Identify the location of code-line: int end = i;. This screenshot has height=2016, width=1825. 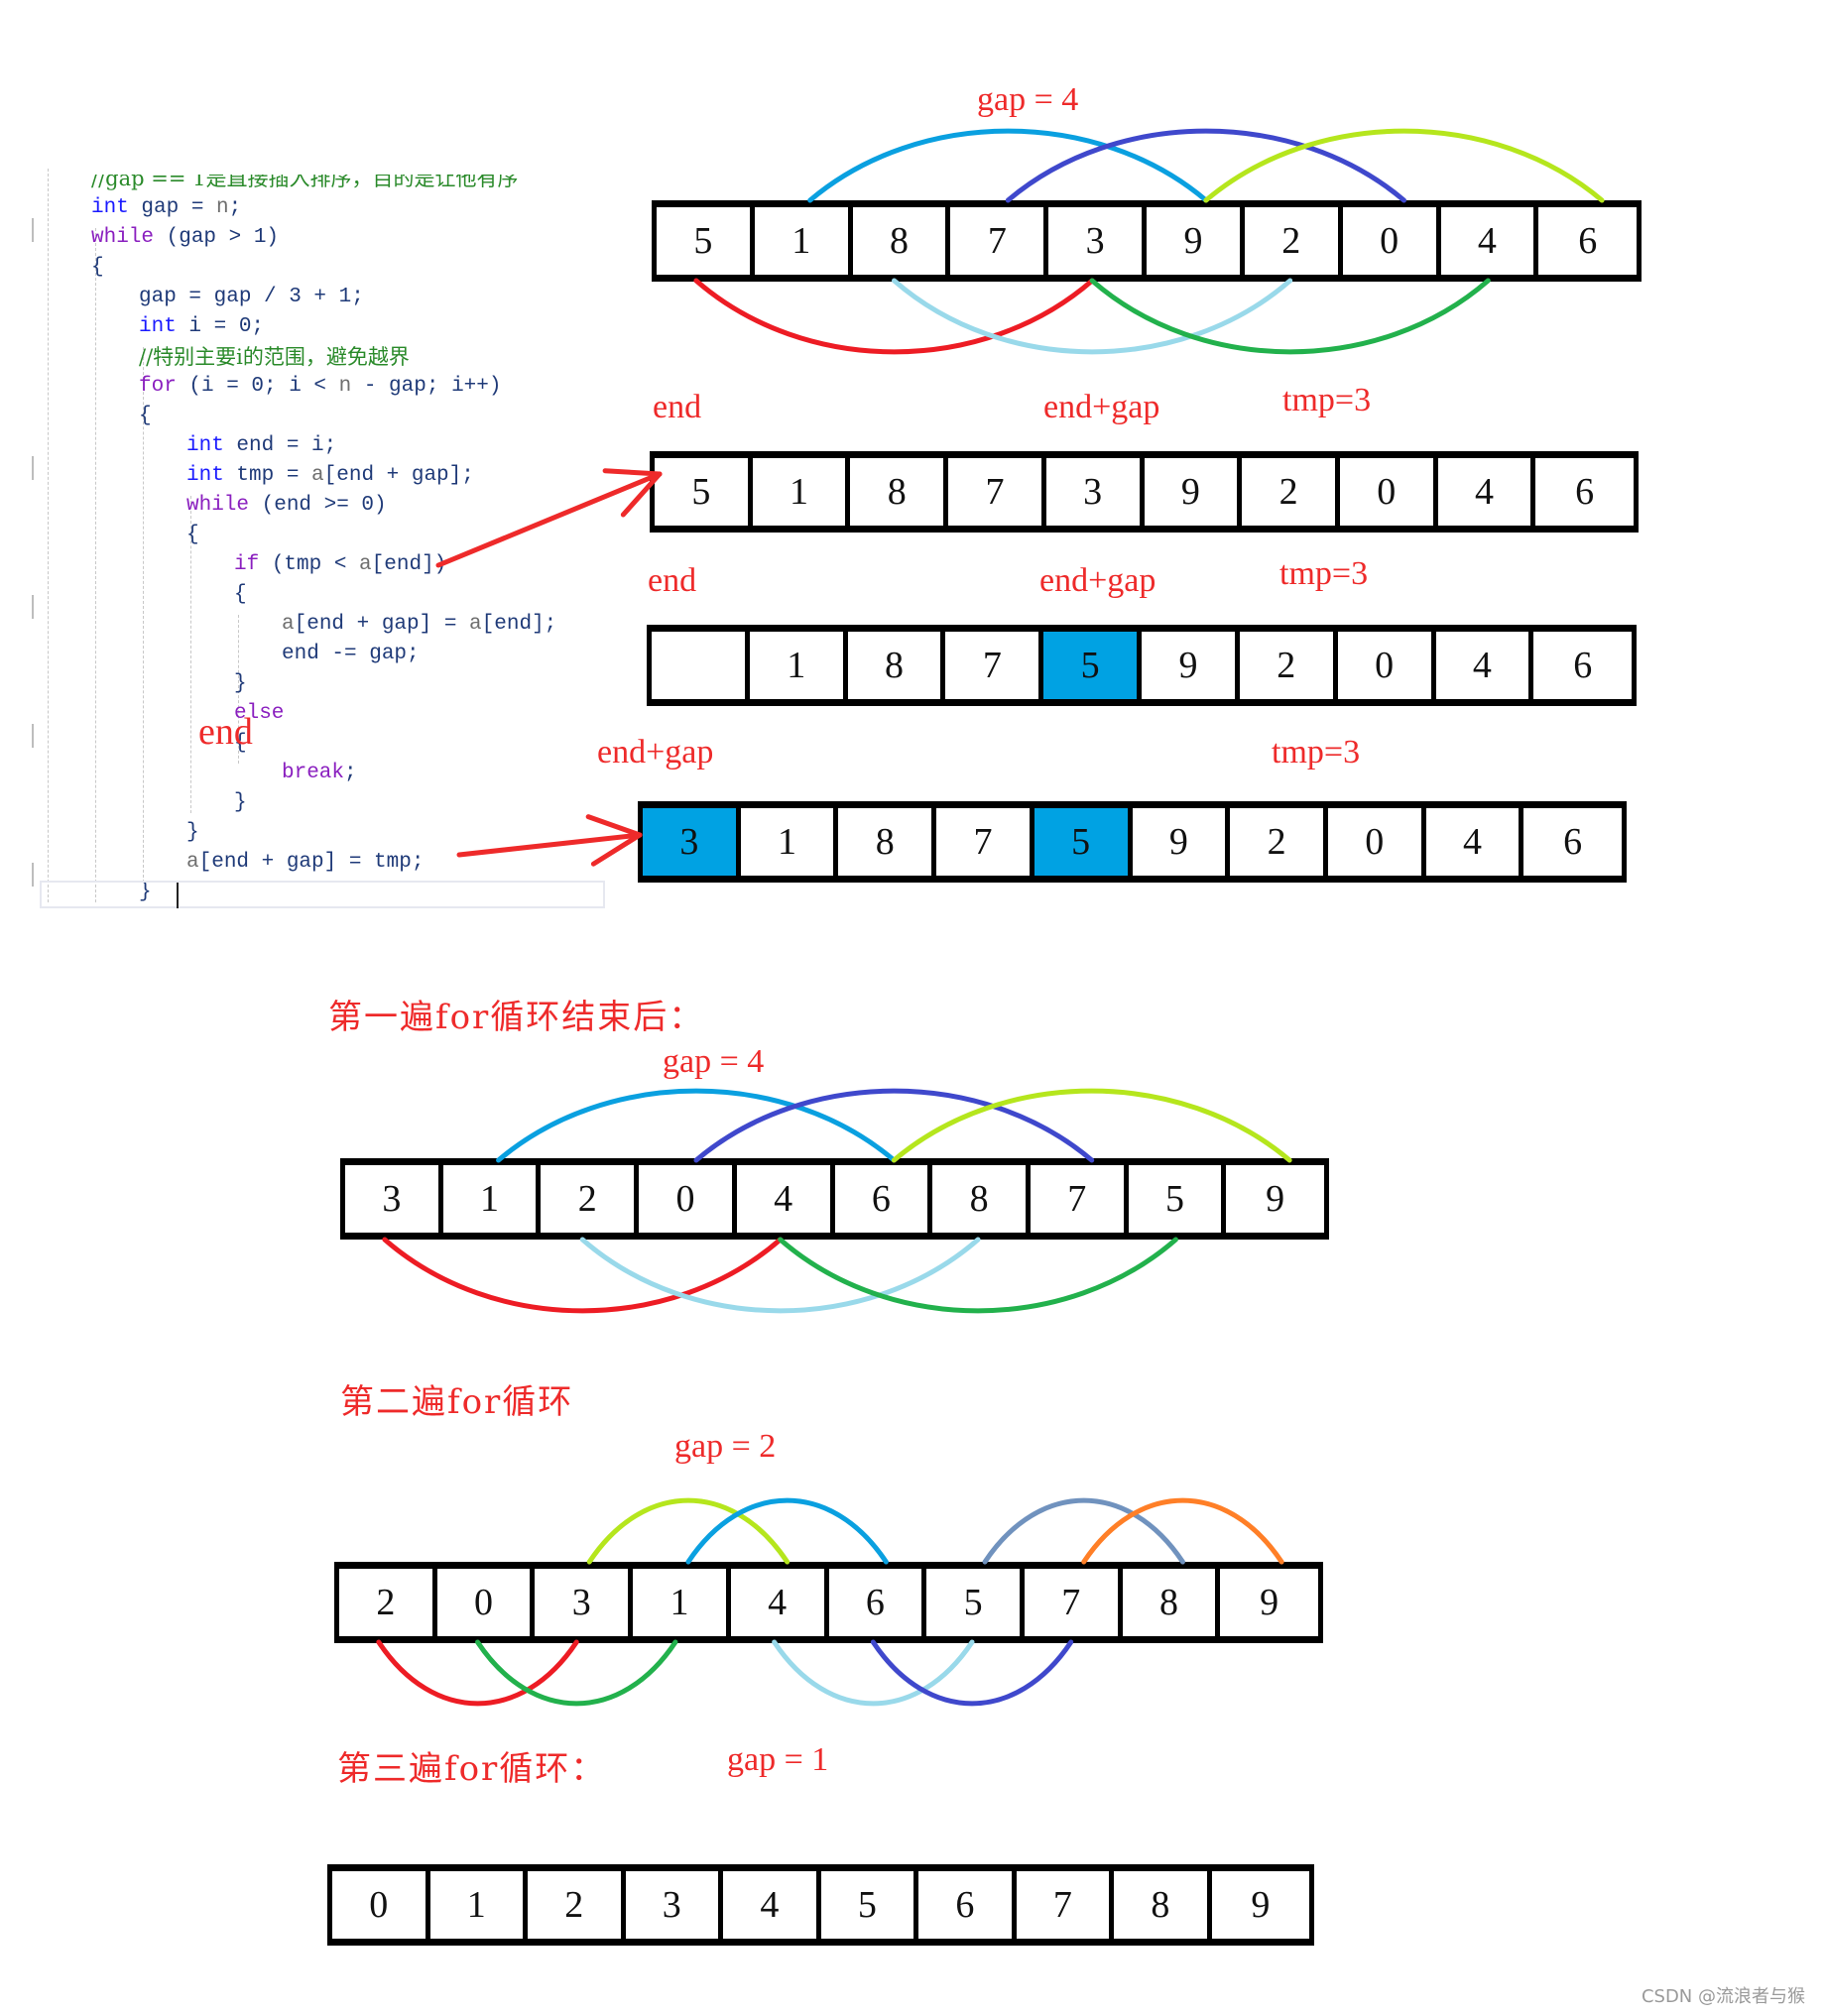
(261, 446).